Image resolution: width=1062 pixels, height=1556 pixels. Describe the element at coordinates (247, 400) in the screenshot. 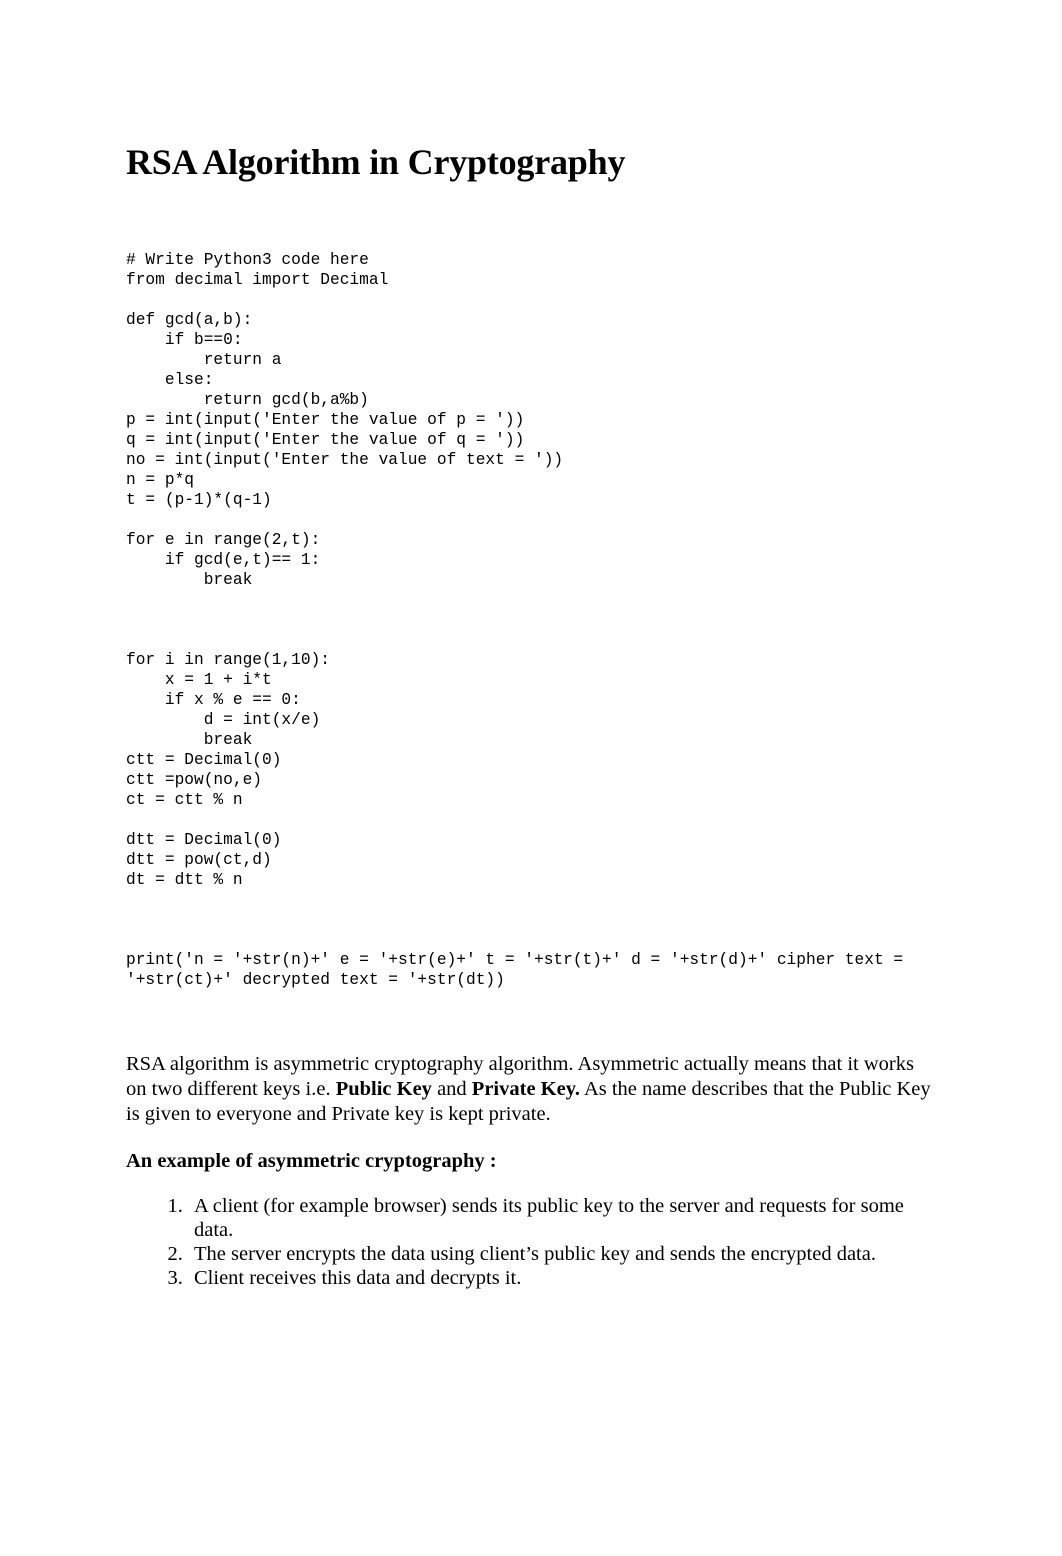

I see `code-line: return gcd(b,a%b)` at that location.